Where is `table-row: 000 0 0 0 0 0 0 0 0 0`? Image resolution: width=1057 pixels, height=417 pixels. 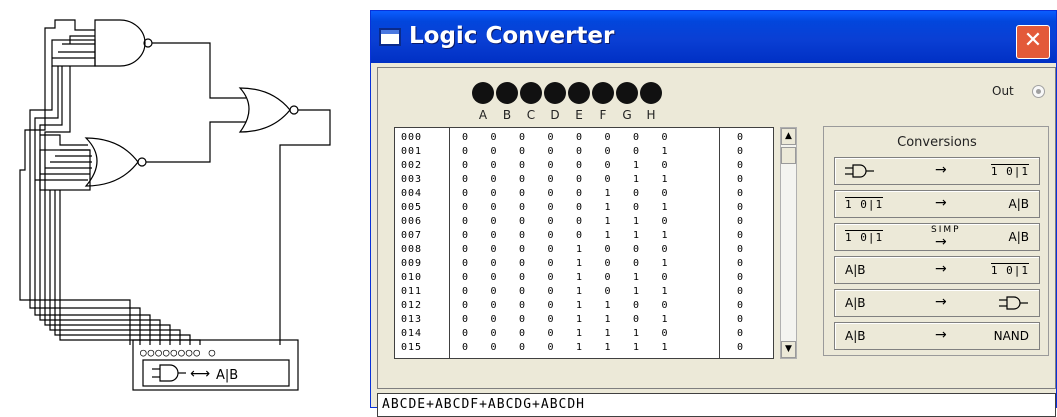 table-row: 000 0 0 0 0 0 0 0 0 0 is located at coordinates (584, 138).